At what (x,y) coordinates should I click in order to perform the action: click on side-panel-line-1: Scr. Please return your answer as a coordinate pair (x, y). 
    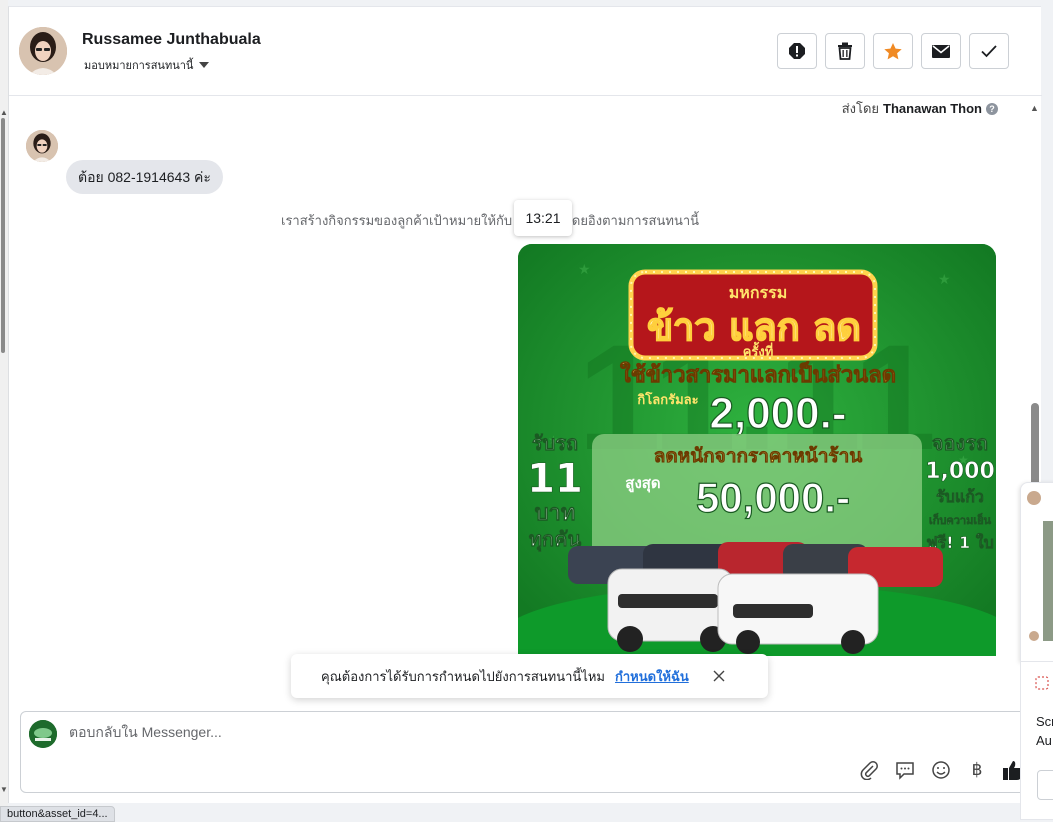
    Looking at the image, I should click on (1044, 721).